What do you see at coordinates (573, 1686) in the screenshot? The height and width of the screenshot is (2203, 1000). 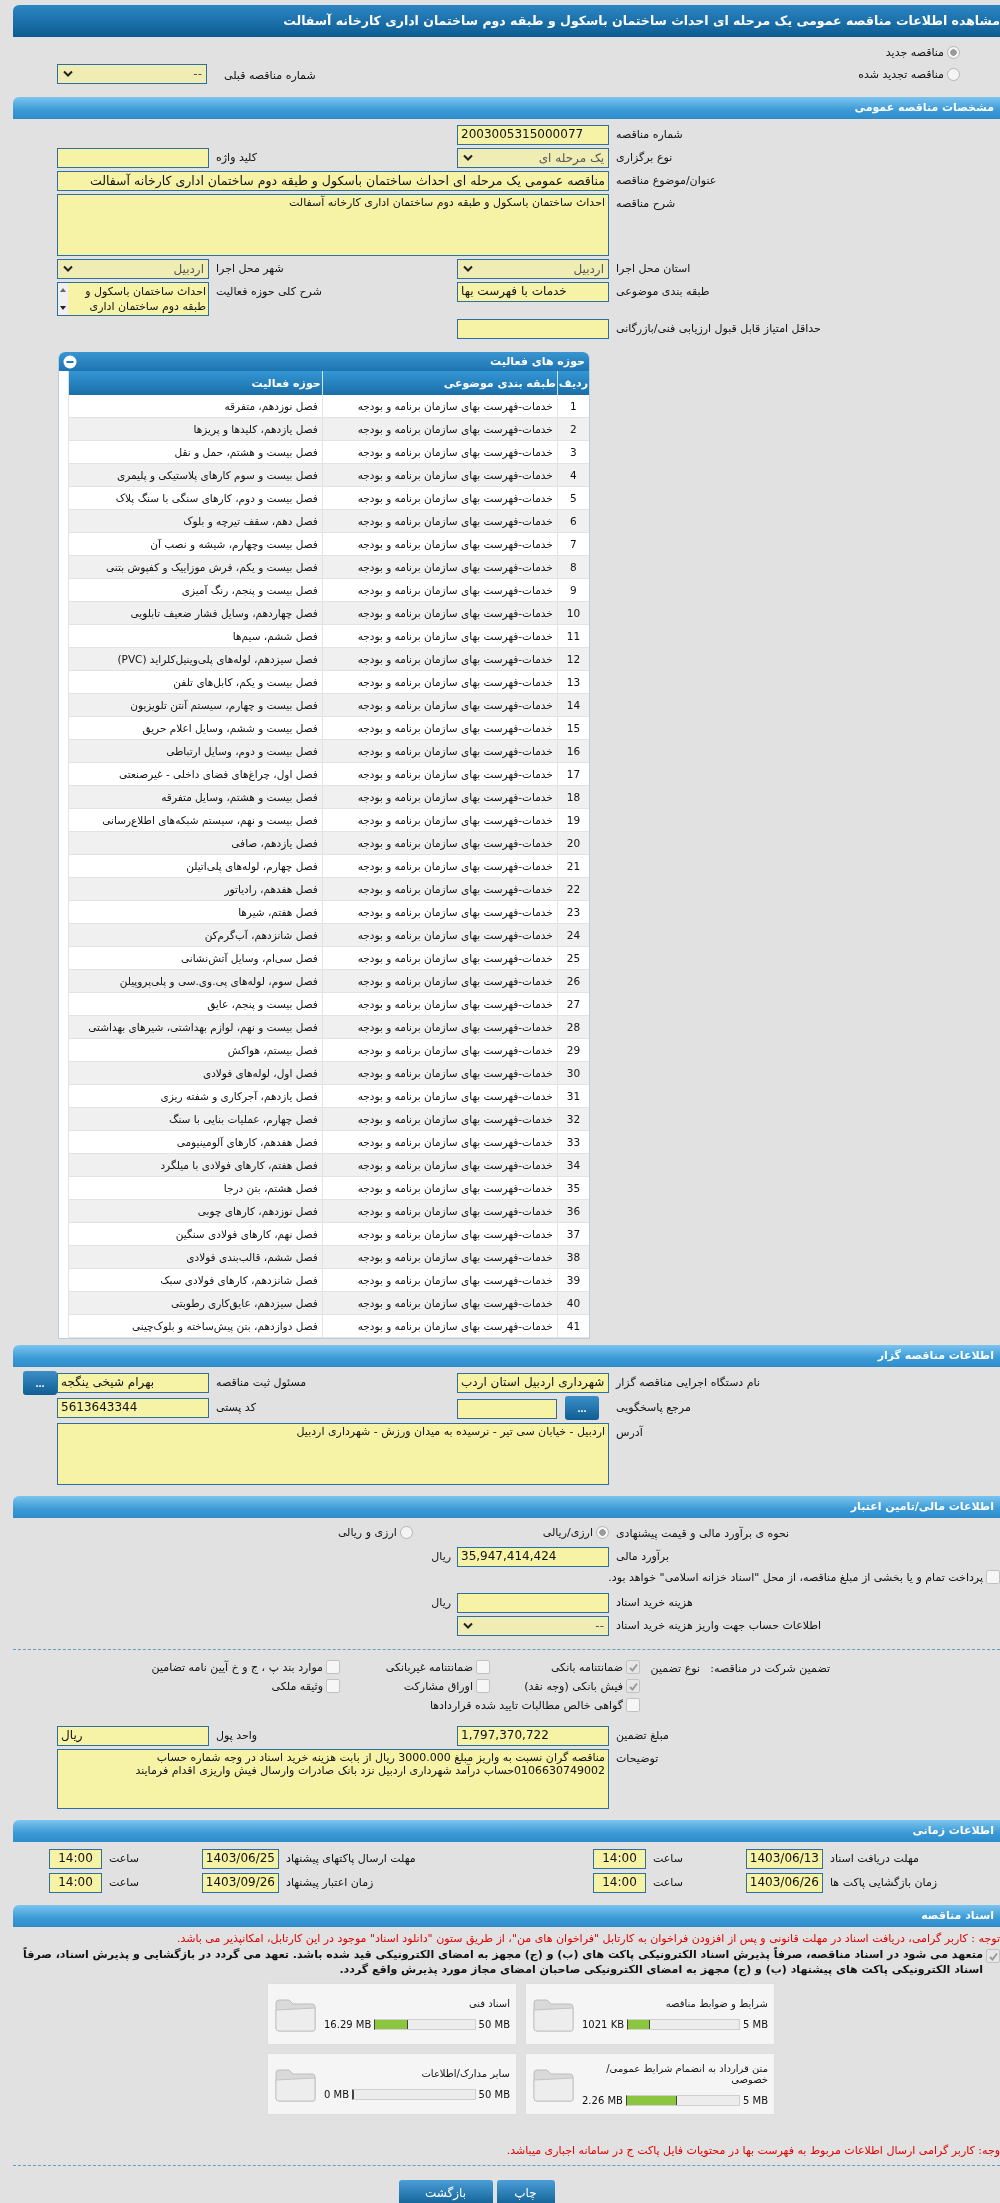 I see `checkbox-label: فیش بانکی (وجه نقد)` at bounding box center [573, 1686].